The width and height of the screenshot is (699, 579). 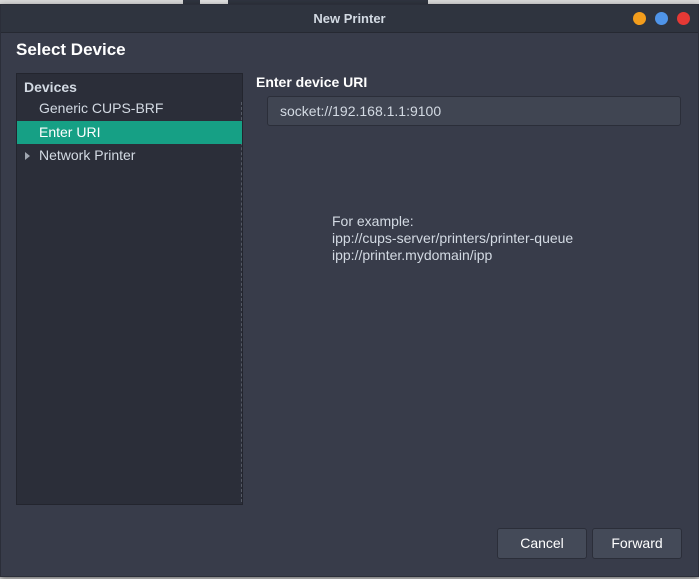 I want to click on window-title: New Printer, so click(x=349, y=18).